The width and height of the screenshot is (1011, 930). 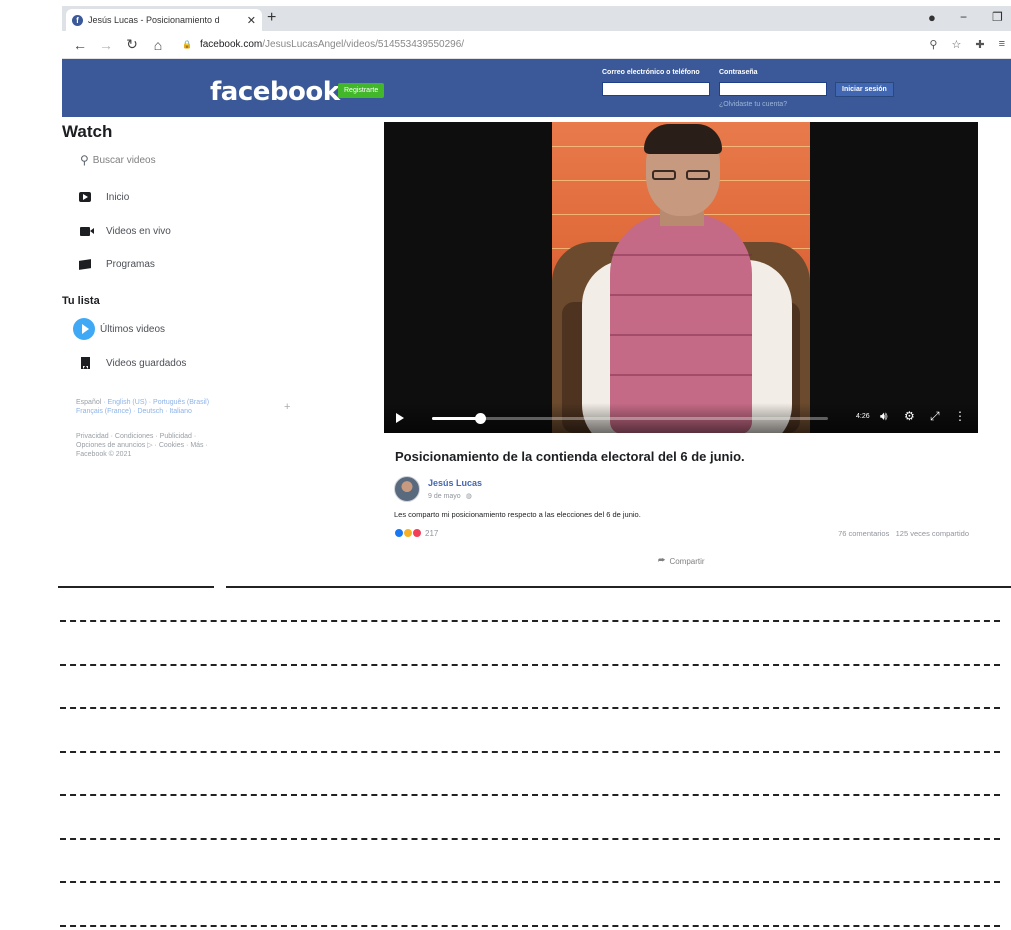 I want to click on avatar, so click(x=407, y=489).